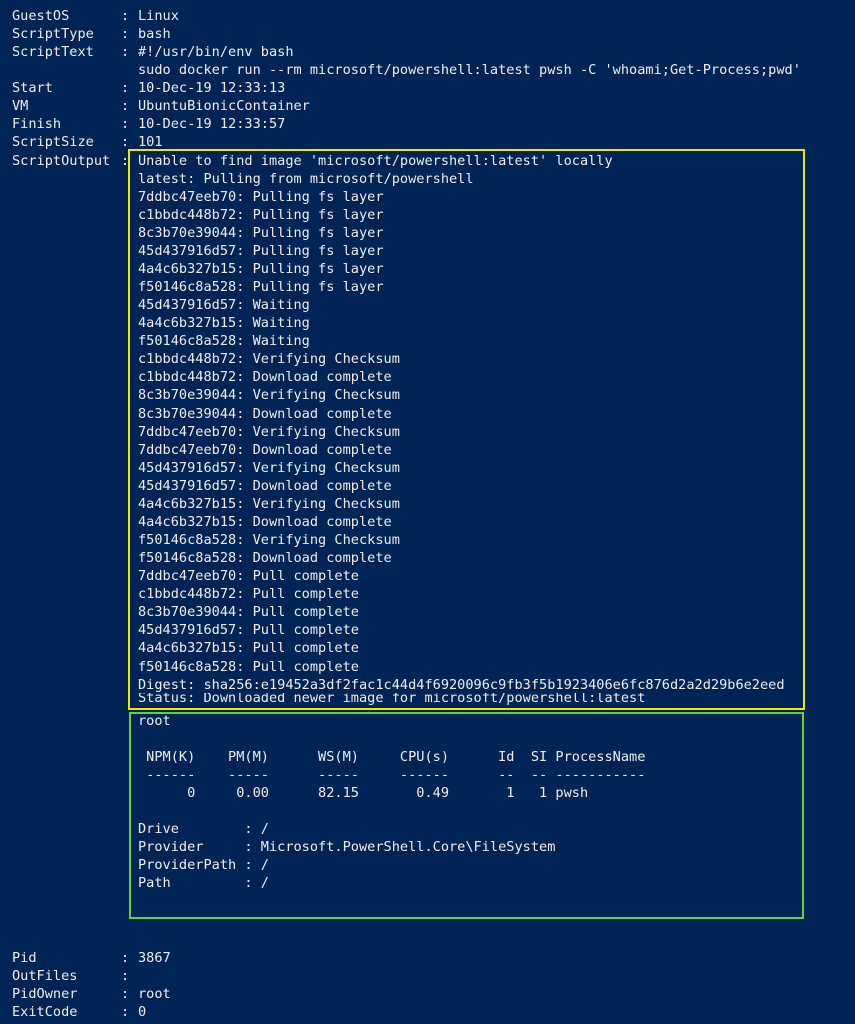 This screenshot has height=1024, width=855. What do you see at coordinates (261, 287) in the screenshot?
I see `pull-log-line: f50146c8a528: Pulling fs layer` at bounding box center [261, 287].